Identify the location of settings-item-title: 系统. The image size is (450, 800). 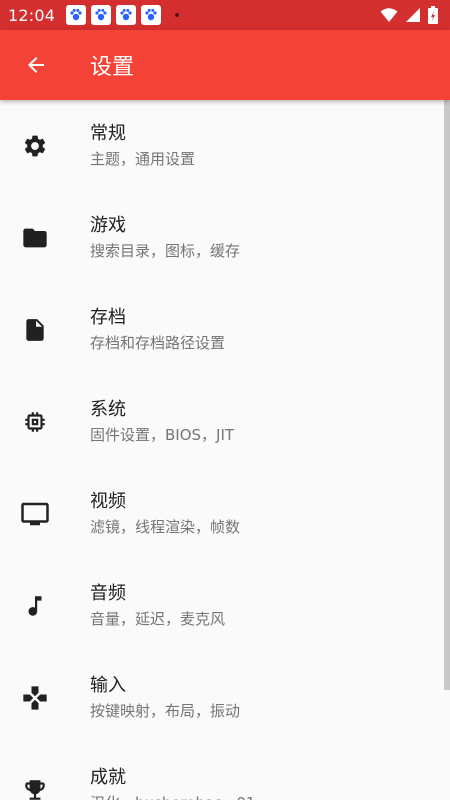
(108, 409).